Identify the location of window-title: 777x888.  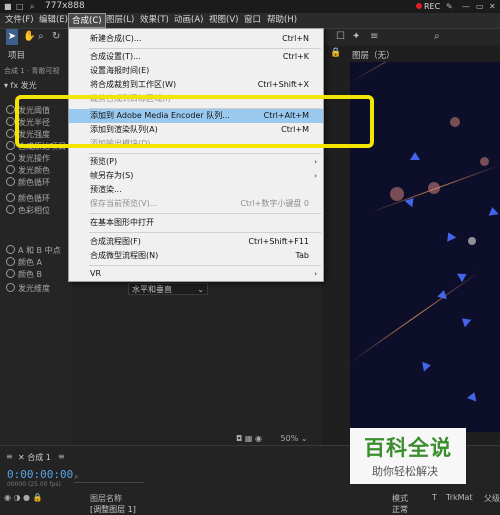
(65, 6).